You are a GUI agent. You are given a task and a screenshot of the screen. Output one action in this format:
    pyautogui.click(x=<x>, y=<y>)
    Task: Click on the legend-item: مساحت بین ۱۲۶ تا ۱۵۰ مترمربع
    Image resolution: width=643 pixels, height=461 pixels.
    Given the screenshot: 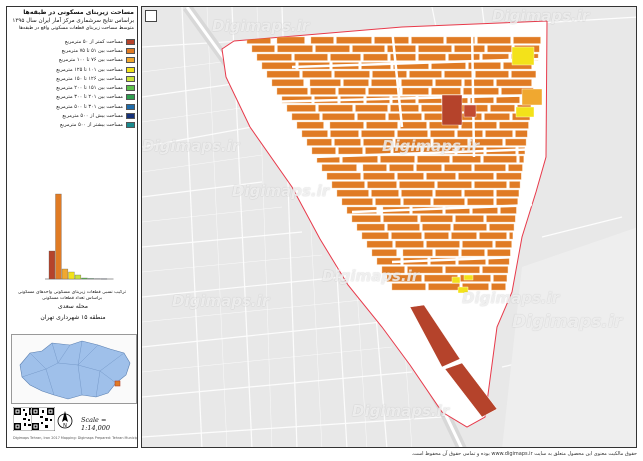 What is the action you would take?
    pyautogui.click(x=72, y=78)
    